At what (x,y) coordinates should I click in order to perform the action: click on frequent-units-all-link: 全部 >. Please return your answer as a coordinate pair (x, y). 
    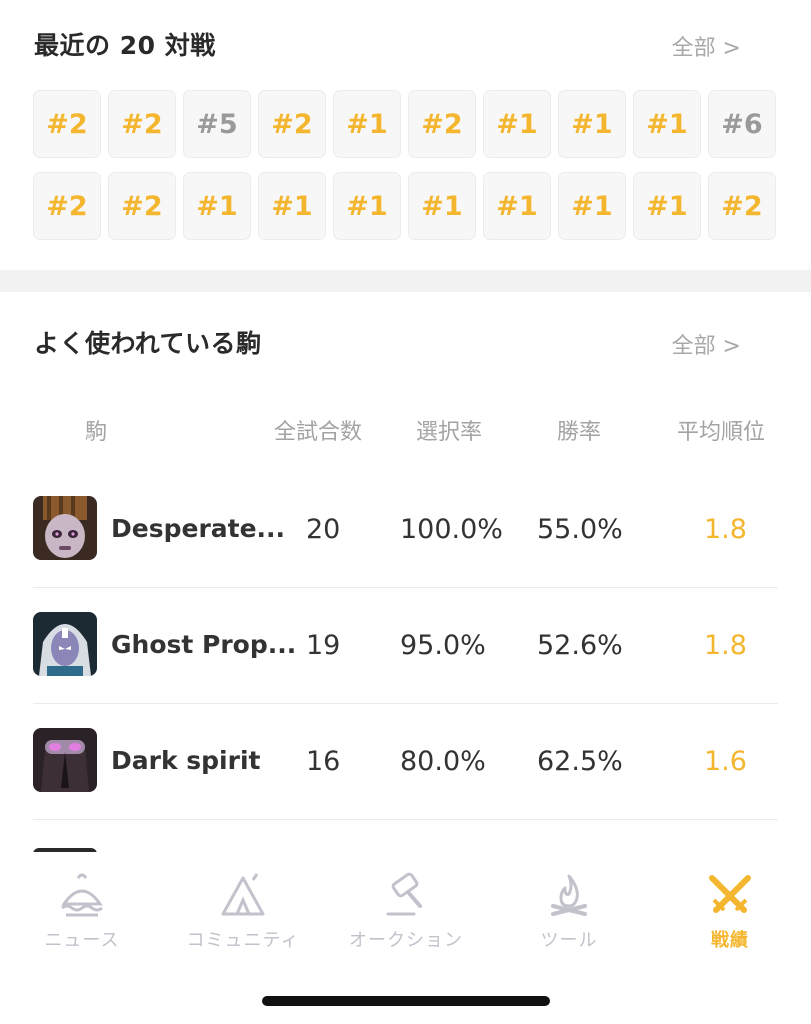
    Looking at the image, I should click on (706, 344).